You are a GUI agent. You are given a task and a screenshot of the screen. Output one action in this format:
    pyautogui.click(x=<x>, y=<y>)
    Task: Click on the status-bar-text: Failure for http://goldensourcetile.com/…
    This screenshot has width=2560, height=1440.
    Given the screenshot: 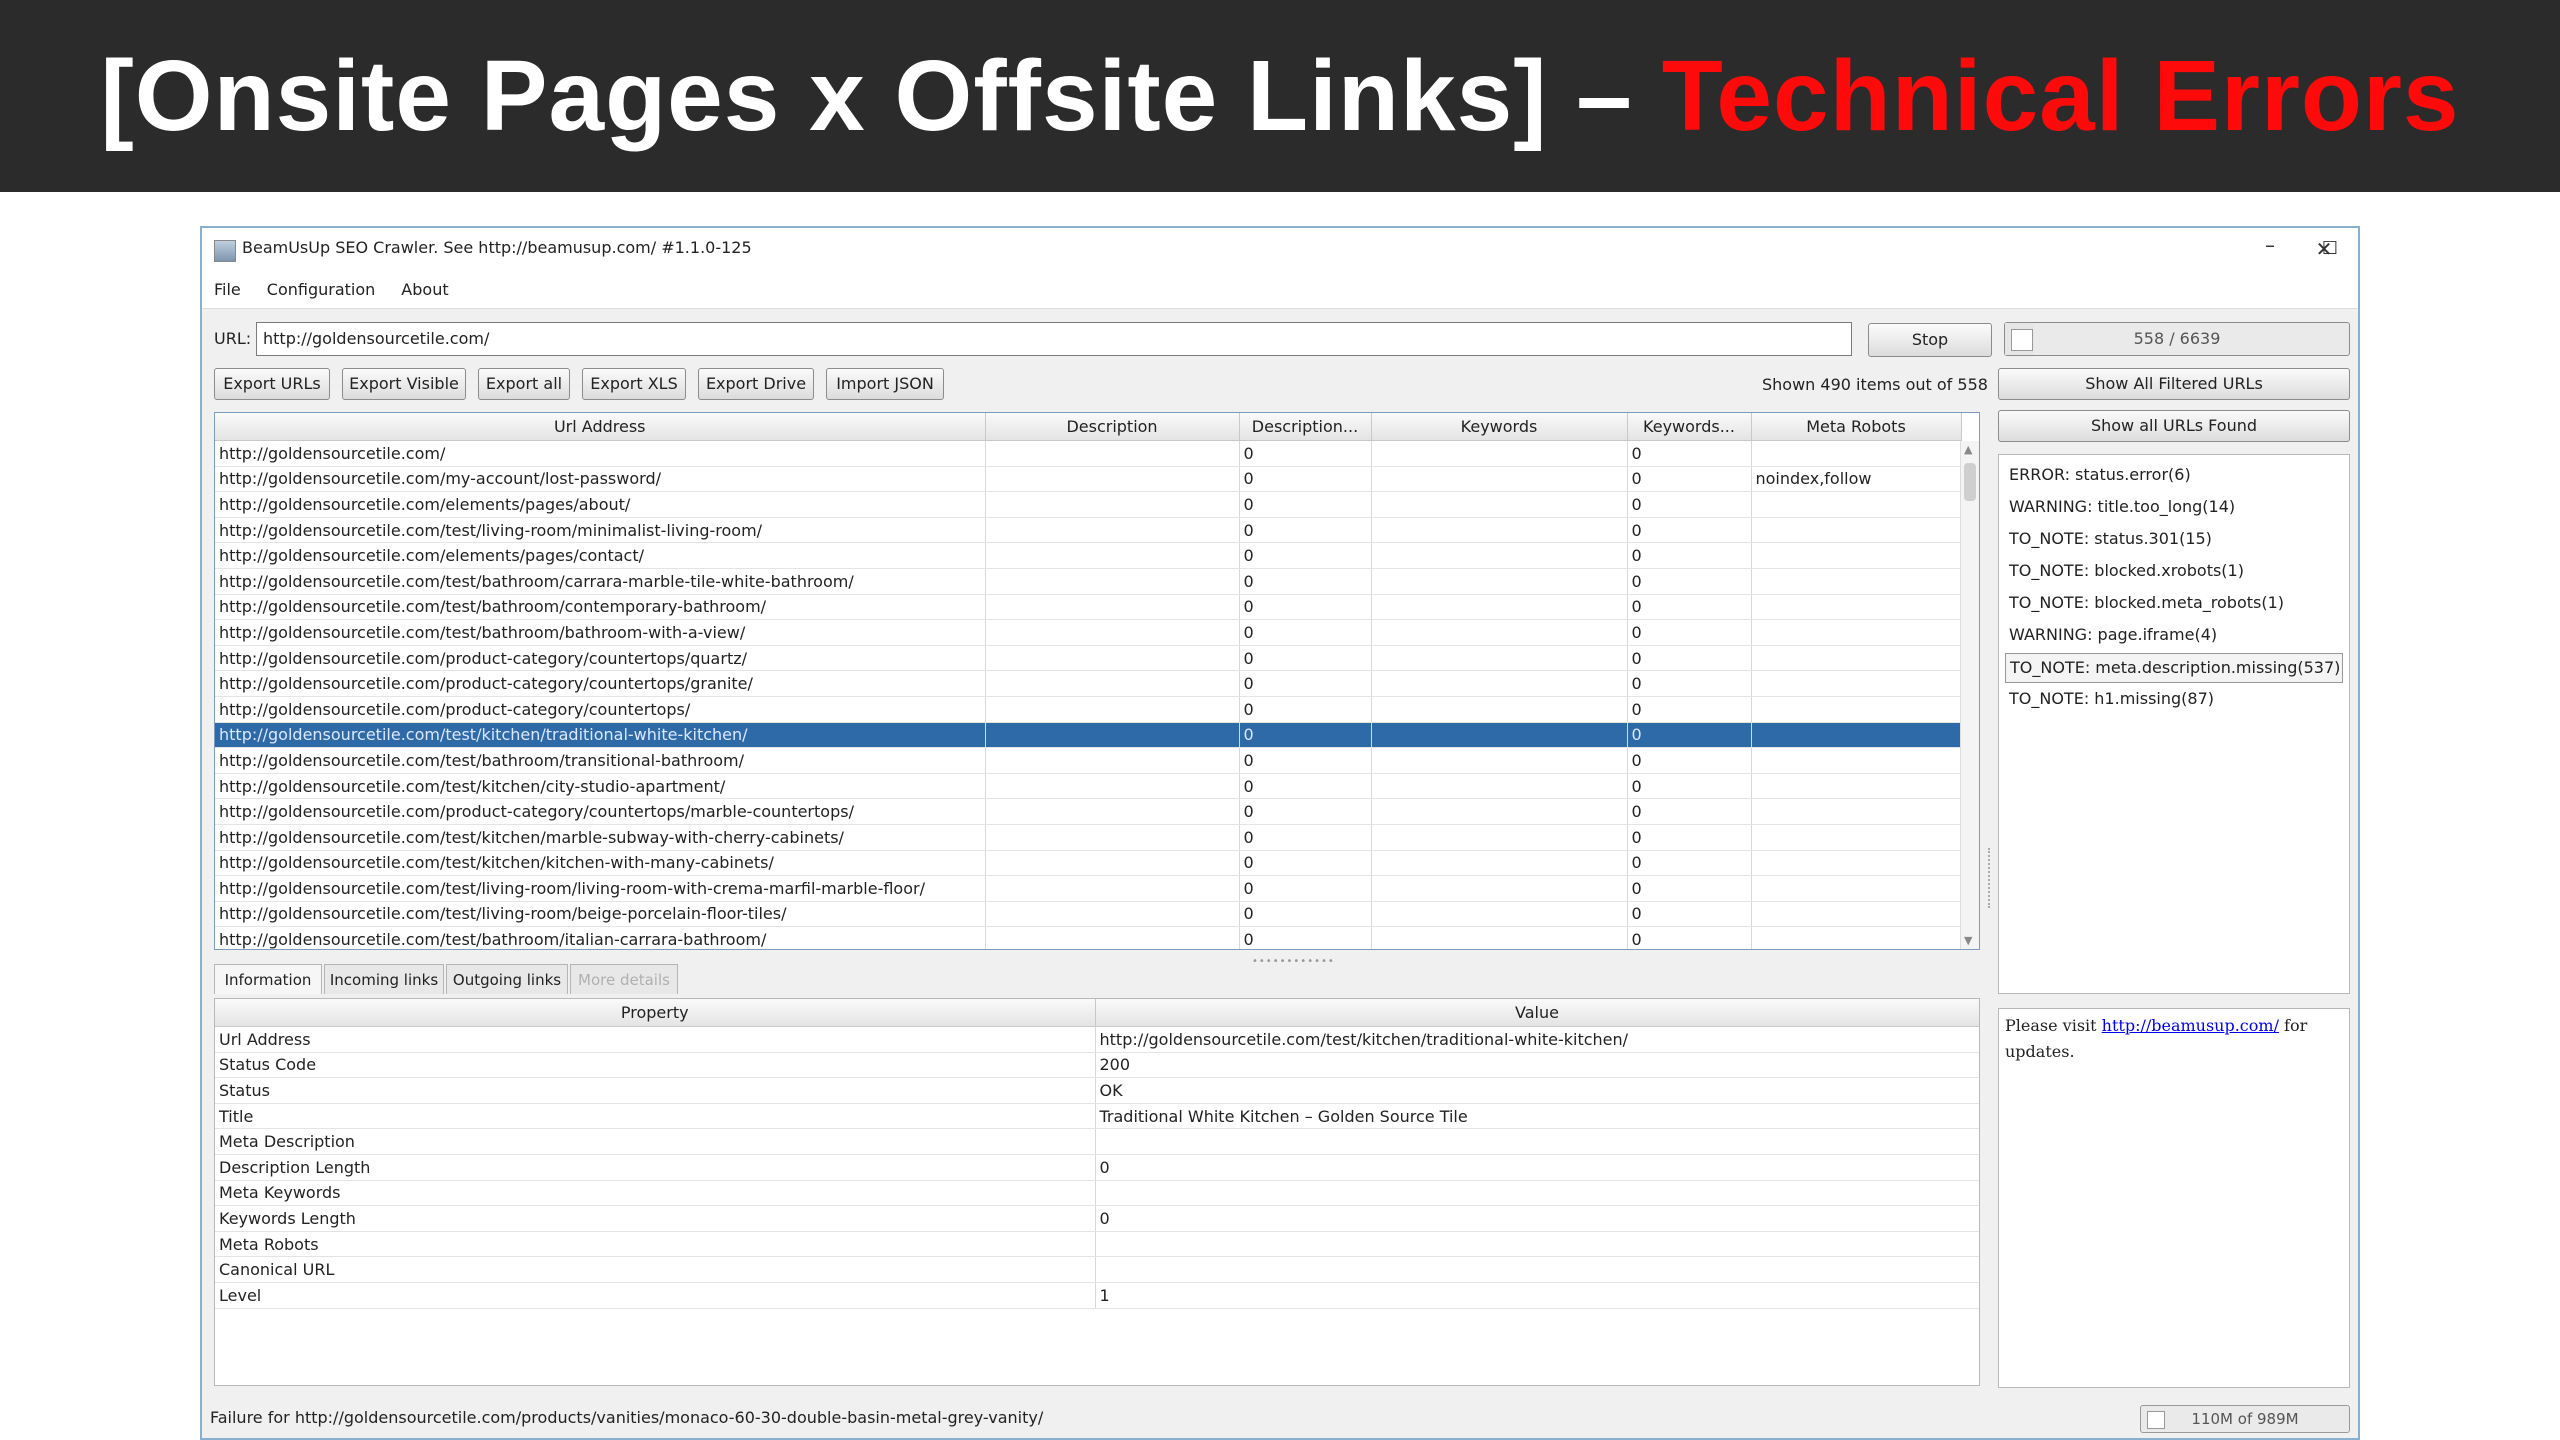 What is the action you would take?
    pyautogui.click(x=627, y=1417)
    